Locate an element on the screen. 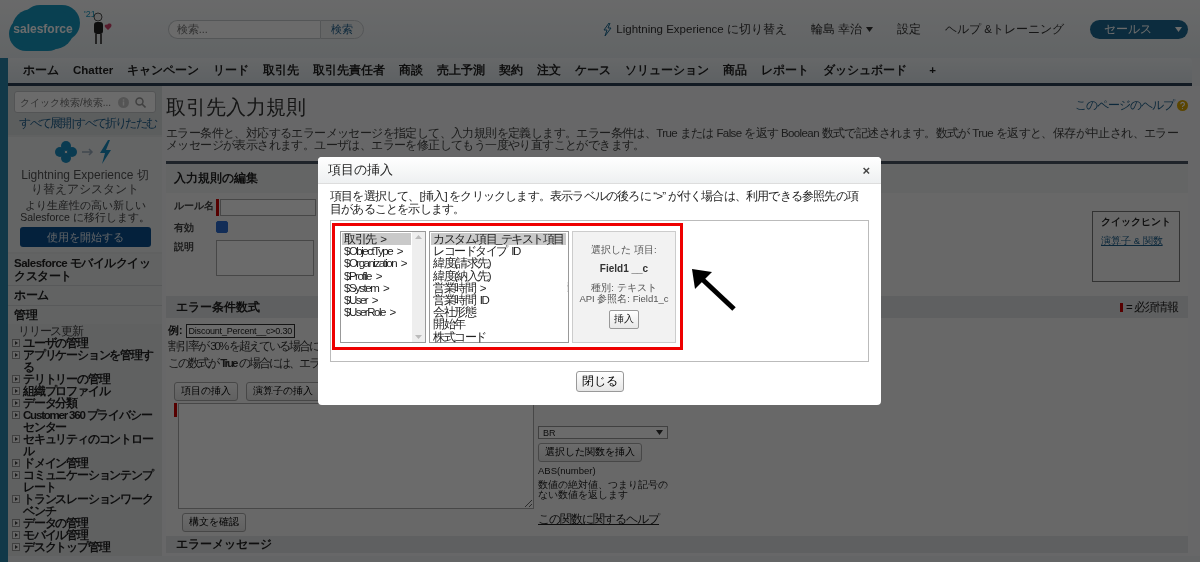  field-list: カスタム項目_テキスト項目 レコードタイプ ID 緯度(請求先) 緯度(納入先) 営業時間 > 営業時間 ID 会社形態 開始年 株式コード is located at coordinates (499, 287).